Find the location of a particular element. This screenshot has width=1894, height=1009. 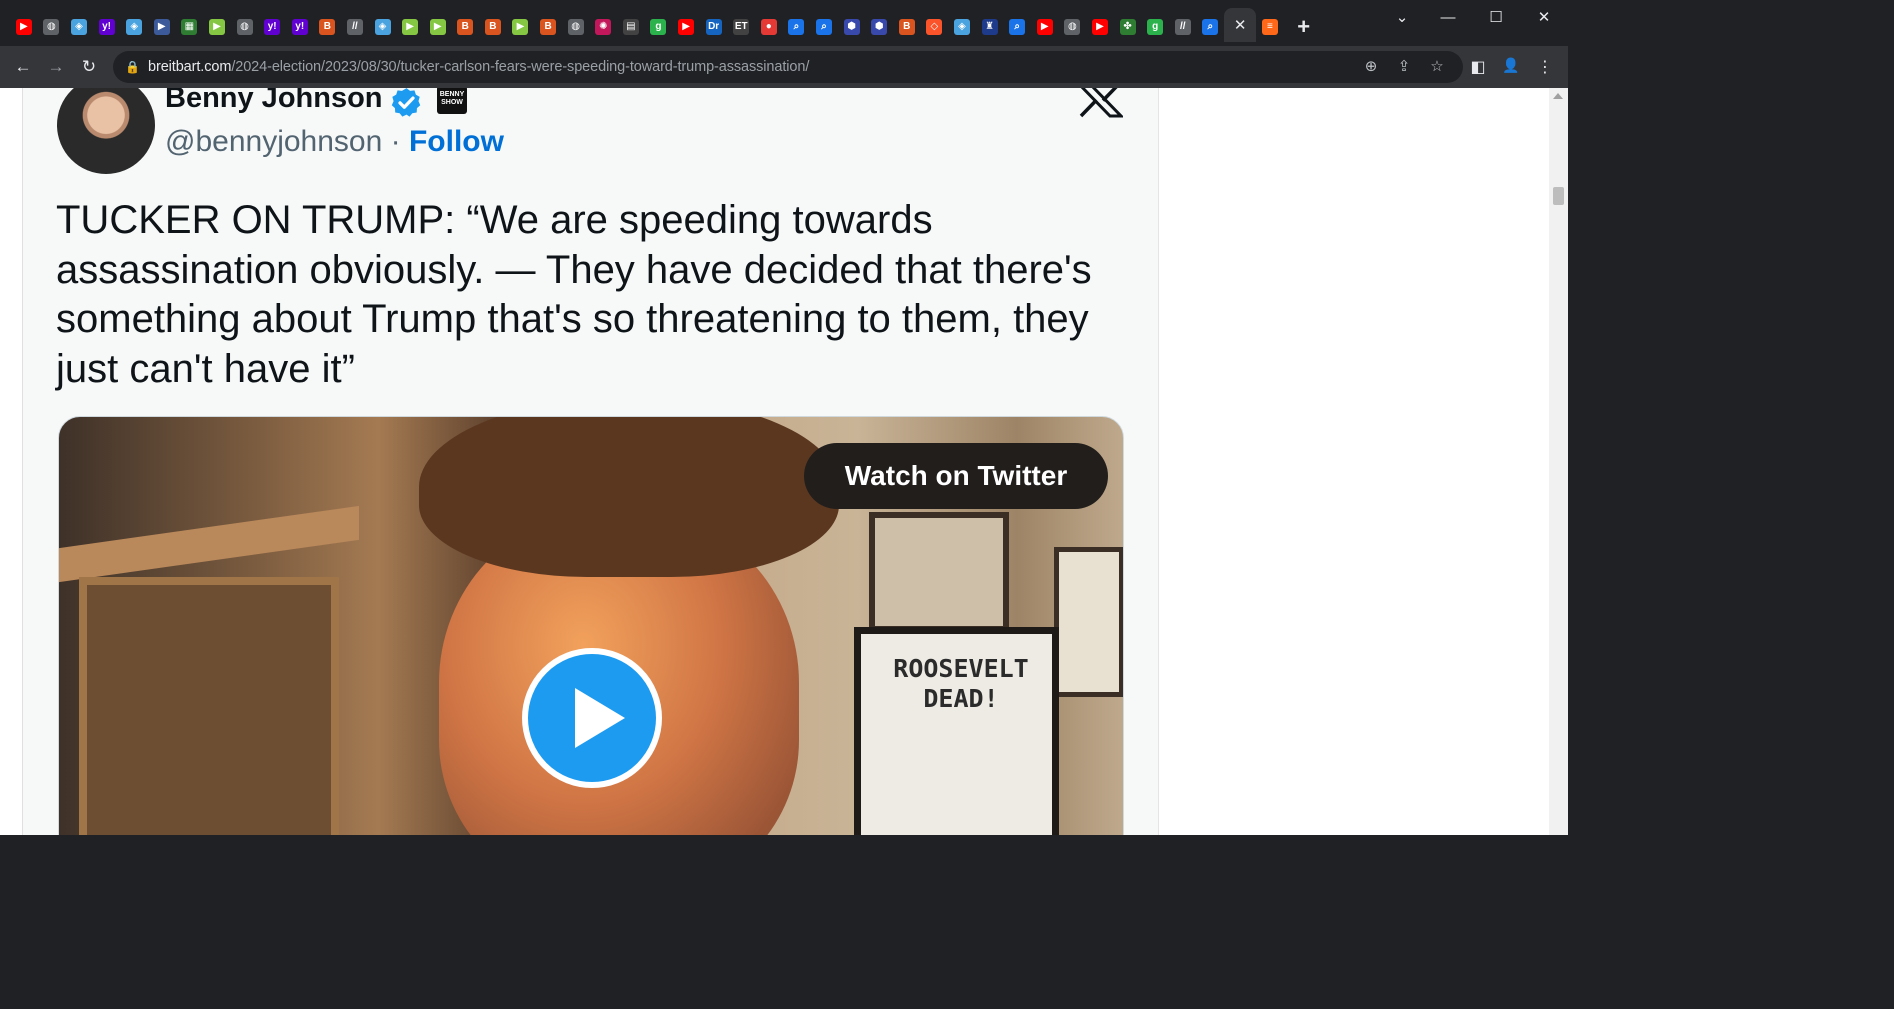

author-name: Benny Johnson is located at coordinates (274, 101).